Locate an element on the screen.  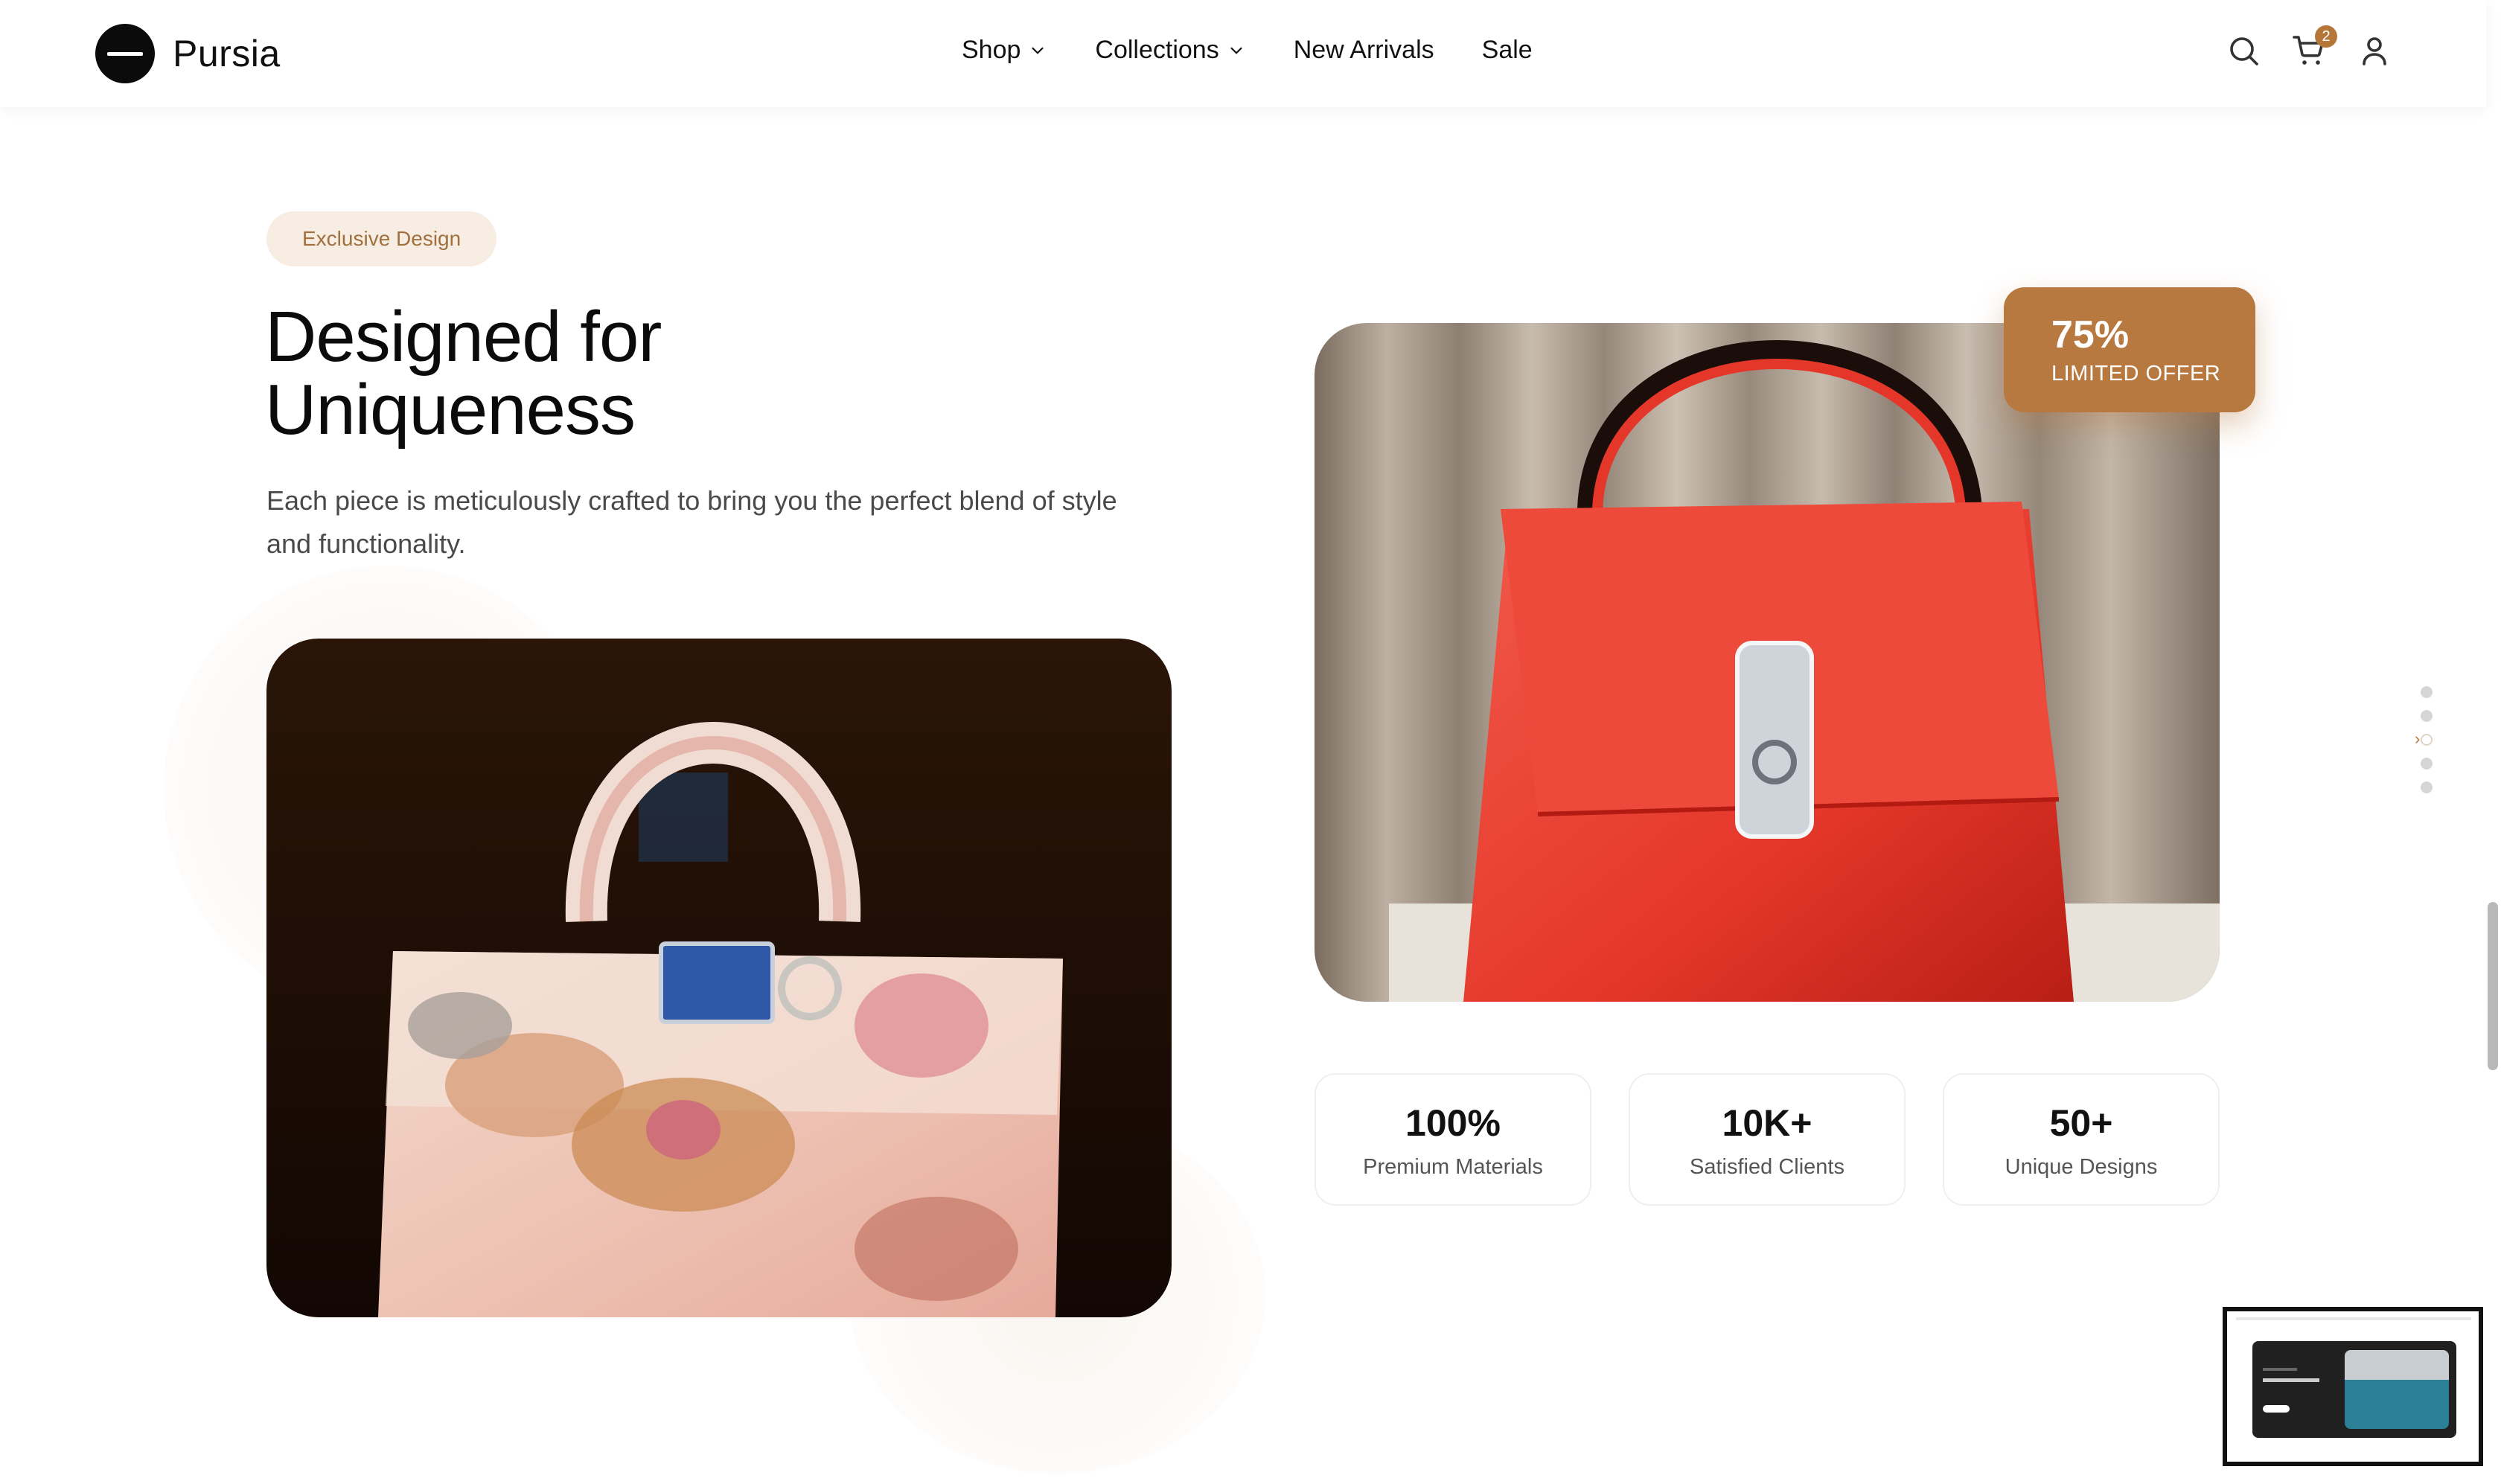
brand-logo: Pursia is located at coordinates (188, 53).